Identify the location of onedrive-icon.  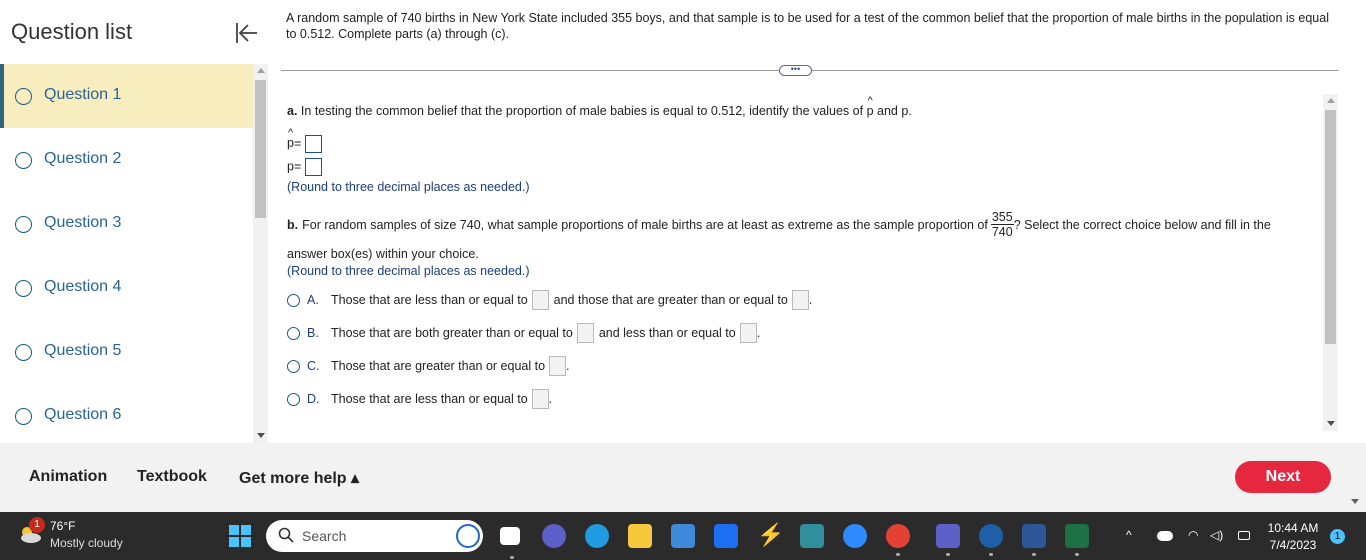
(1165, 536).